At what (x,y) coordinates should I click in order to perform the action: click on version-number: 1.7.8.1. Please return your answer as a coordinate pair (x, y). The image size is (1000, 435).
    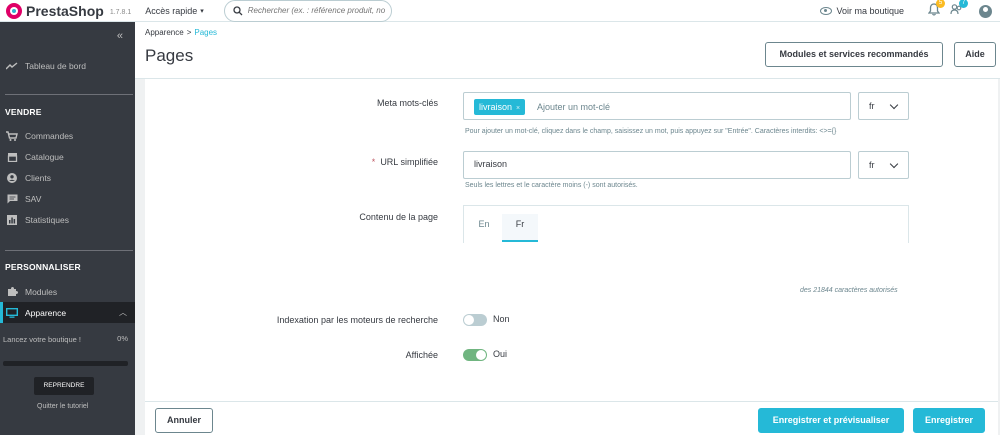
    Looking at the image, I should click on (120, 12).